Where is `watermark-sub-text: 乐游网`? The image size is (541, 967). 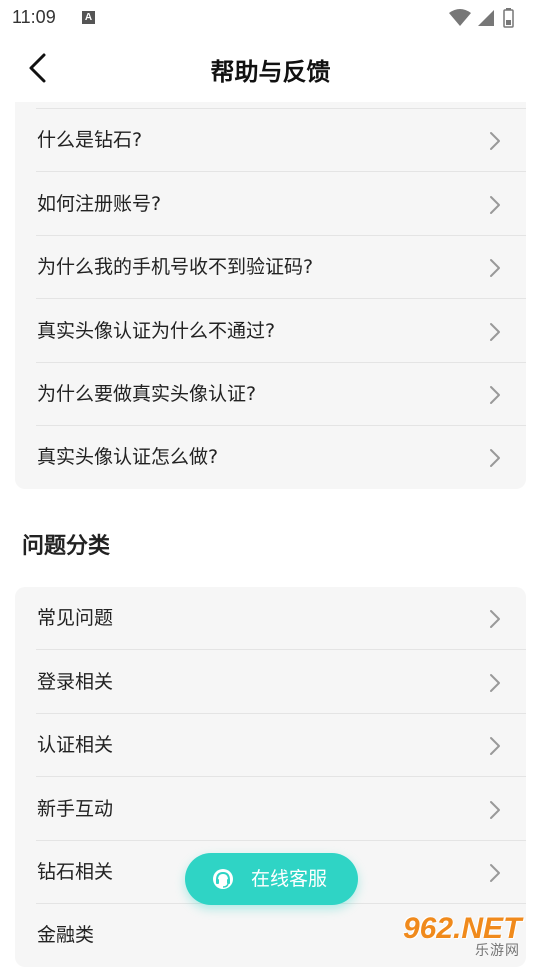
watermark-sub-text: 乐游网 is located at coordinates (497, 951).